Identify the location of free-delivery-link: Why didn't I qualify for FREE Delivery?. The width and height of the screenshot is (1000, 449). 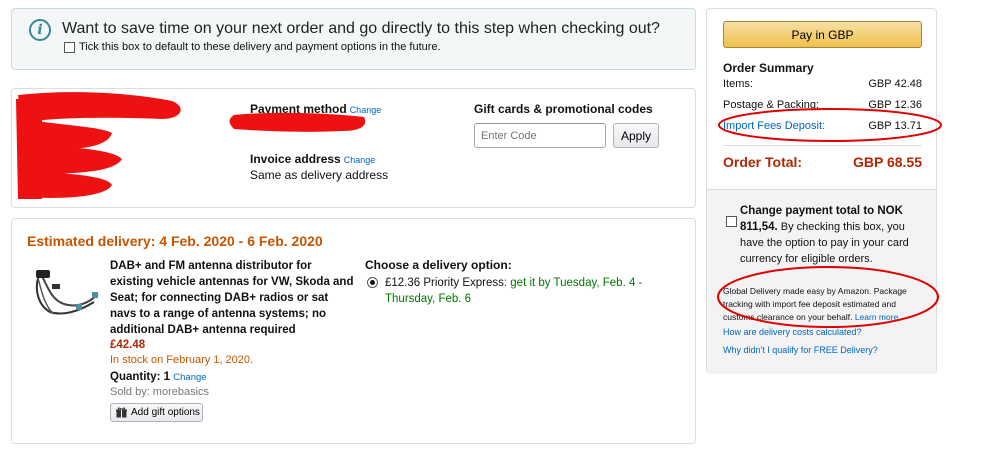
(800, 350).